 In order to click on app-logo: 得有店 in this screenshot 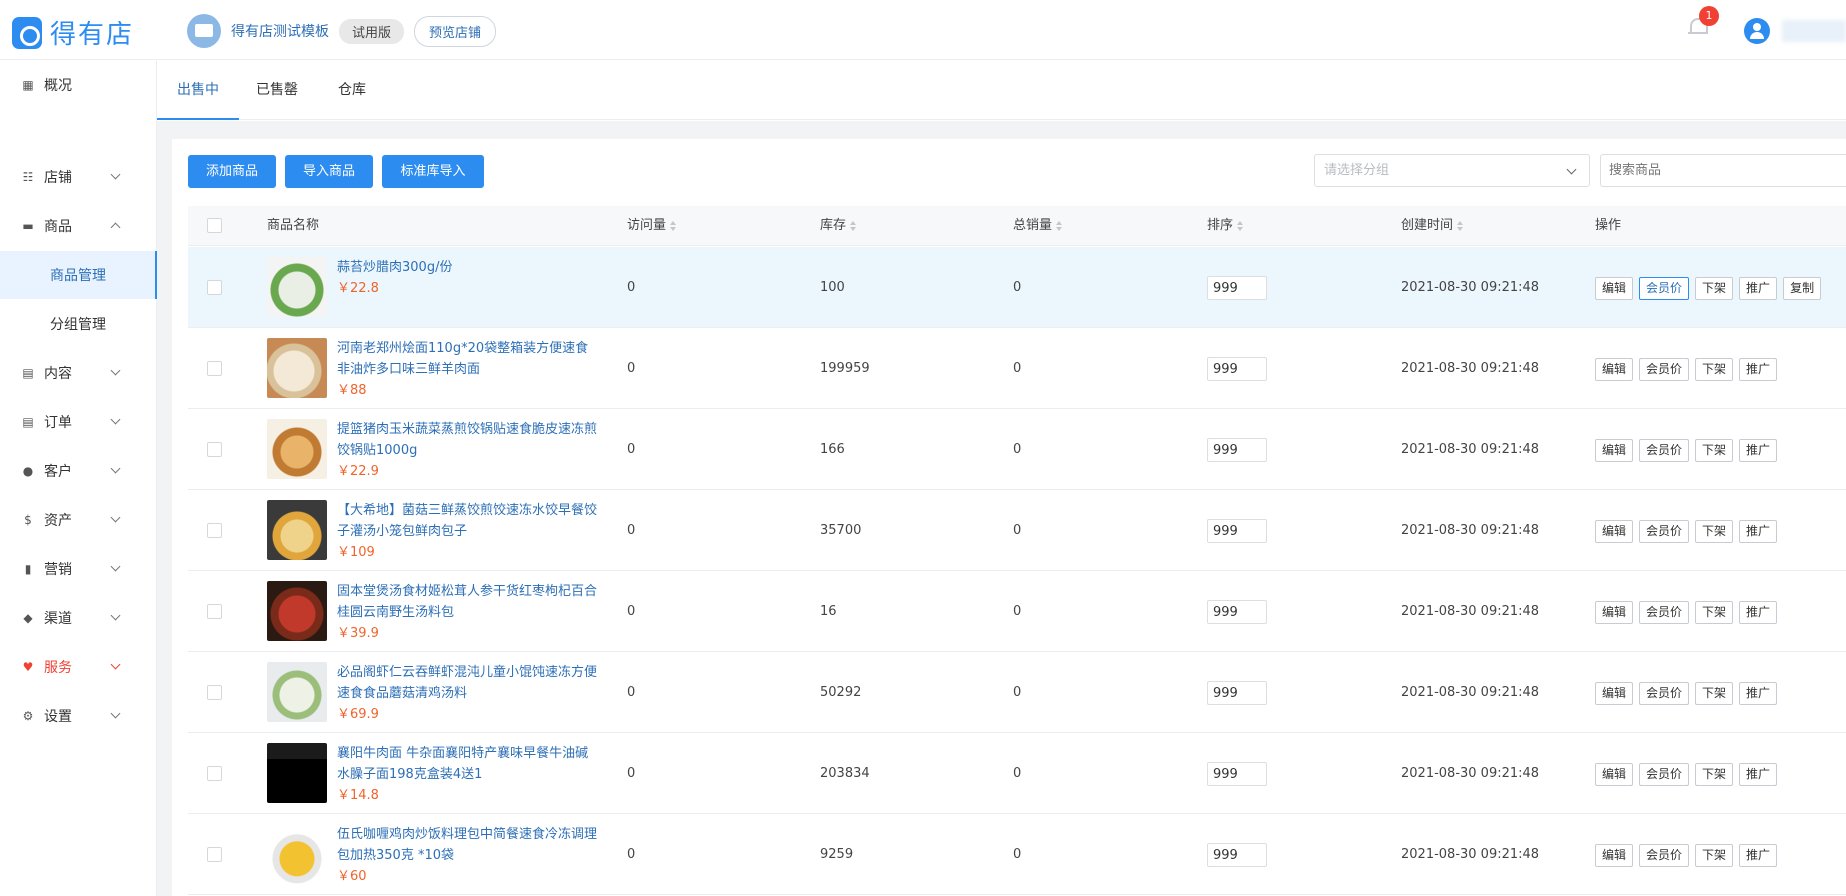, I will do `click(73, 32)`.